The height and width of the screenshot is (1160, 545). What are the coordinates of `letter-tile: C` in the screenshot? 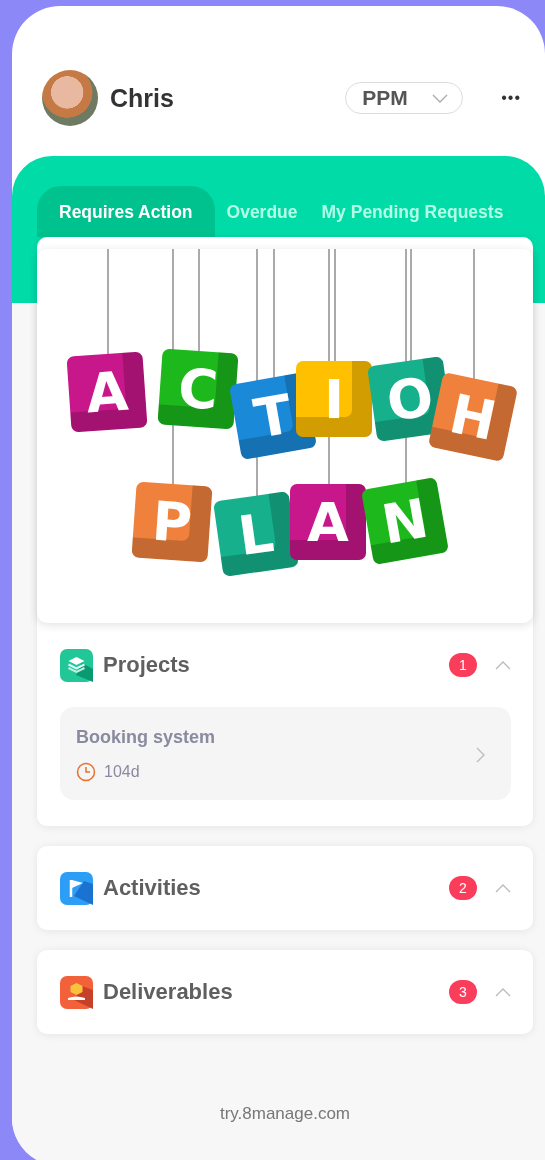 It's located at (198, 389).